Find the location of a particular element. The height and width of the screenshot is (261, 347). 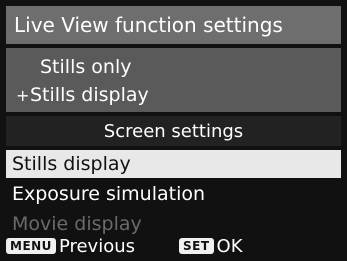

screen-settings-header: Screen settings is located at coordinates (173, 131).